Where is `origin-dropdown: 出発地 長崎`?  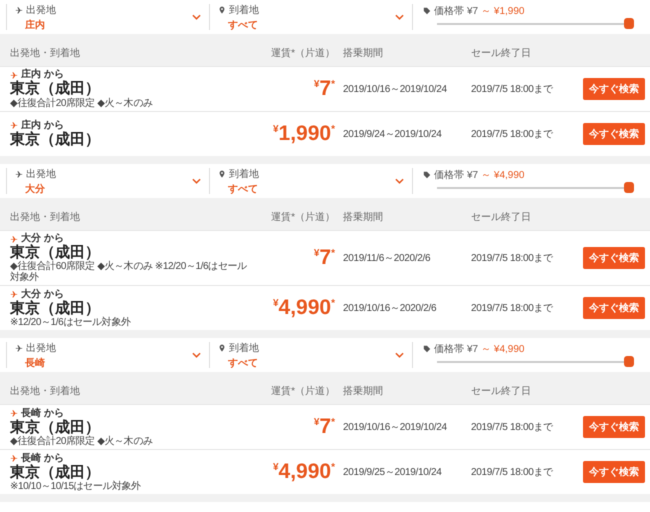
origin-dropdown: 出発地 長崎 is located at coordinates (107, 355).